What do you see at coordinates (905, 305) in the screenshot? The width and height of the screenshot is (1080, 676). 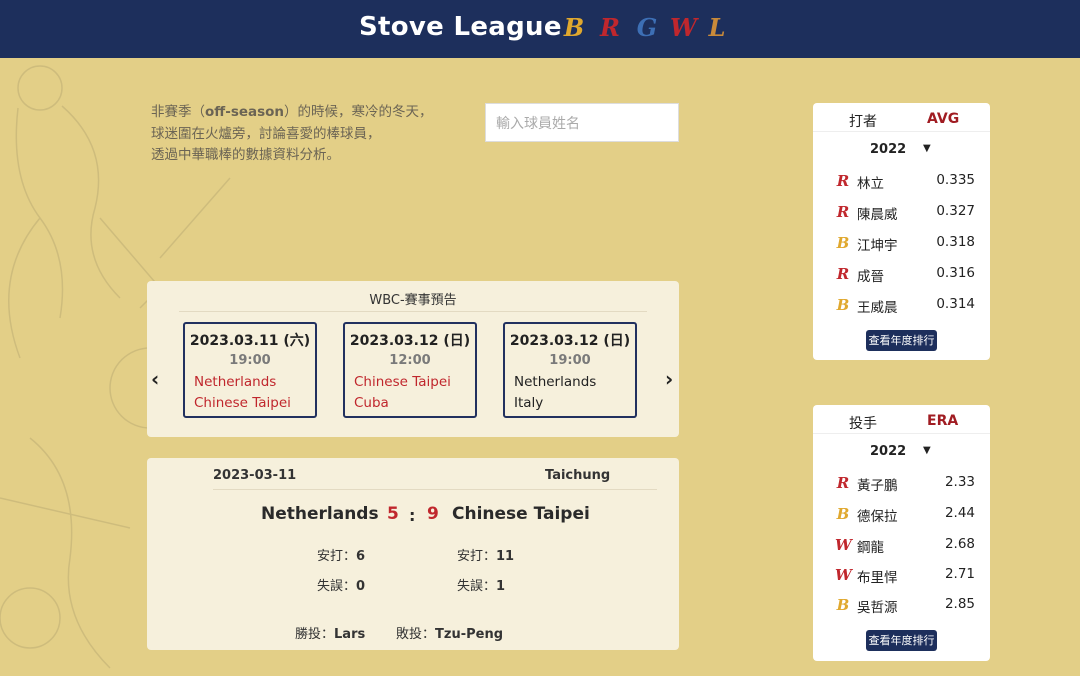 I see `leader-row: B 王威晨 0.314` at bounding box center [905, 305].